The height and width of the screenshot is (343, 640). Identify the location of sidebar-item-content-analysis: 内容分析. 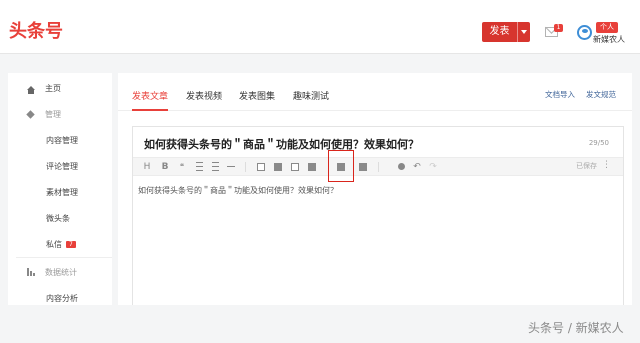
(60, 298).